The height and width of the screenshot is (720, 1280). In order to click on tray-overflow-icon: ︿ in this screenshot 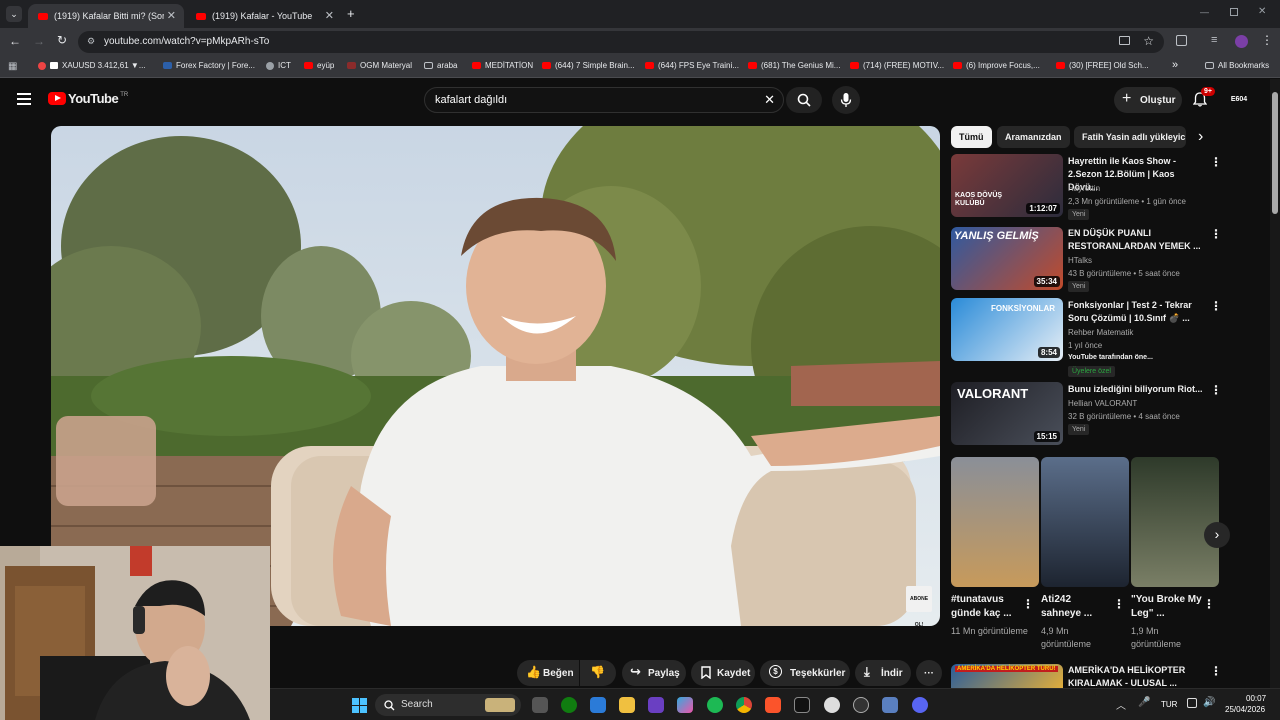, I will do `click(1121, 704)`.